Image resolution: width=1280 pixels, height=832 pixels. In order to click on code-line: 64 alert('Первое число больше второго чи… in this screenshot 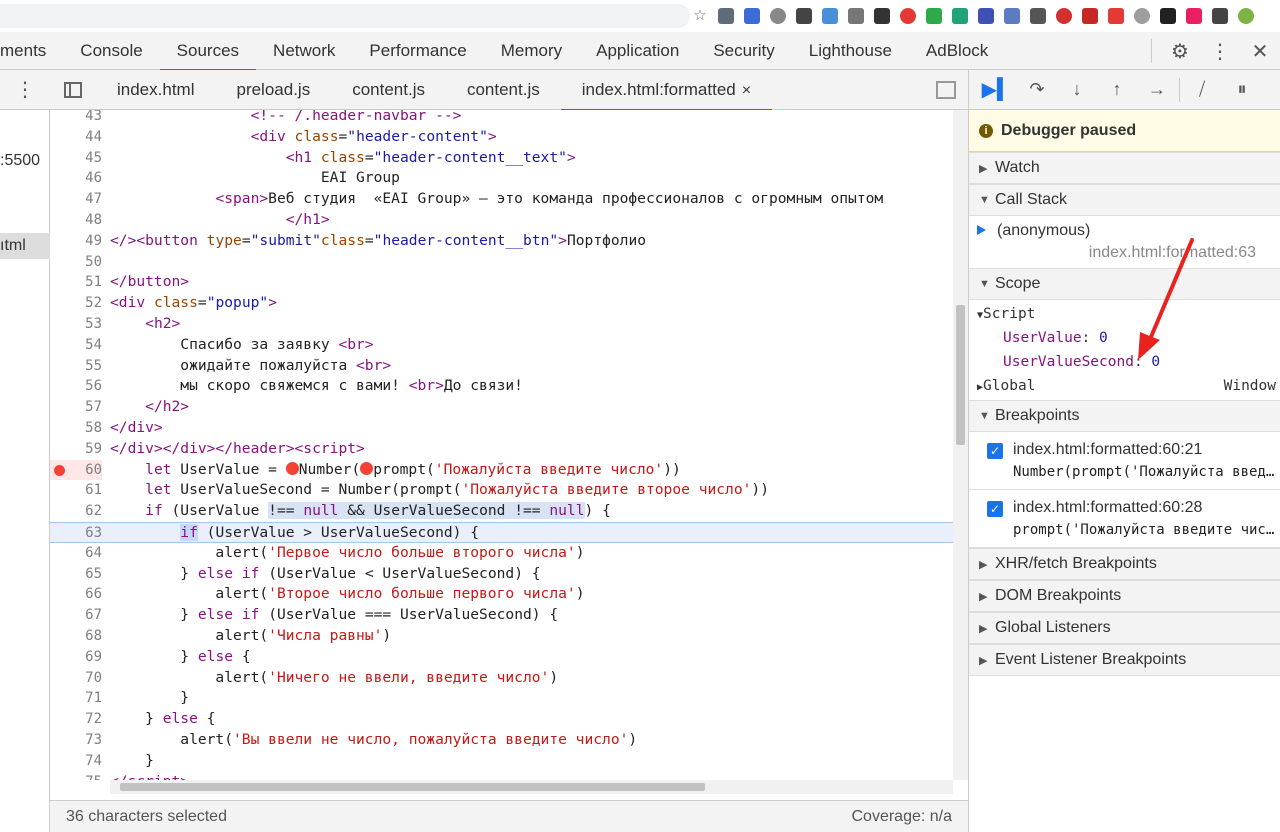, I will do `click(501, 553)`.